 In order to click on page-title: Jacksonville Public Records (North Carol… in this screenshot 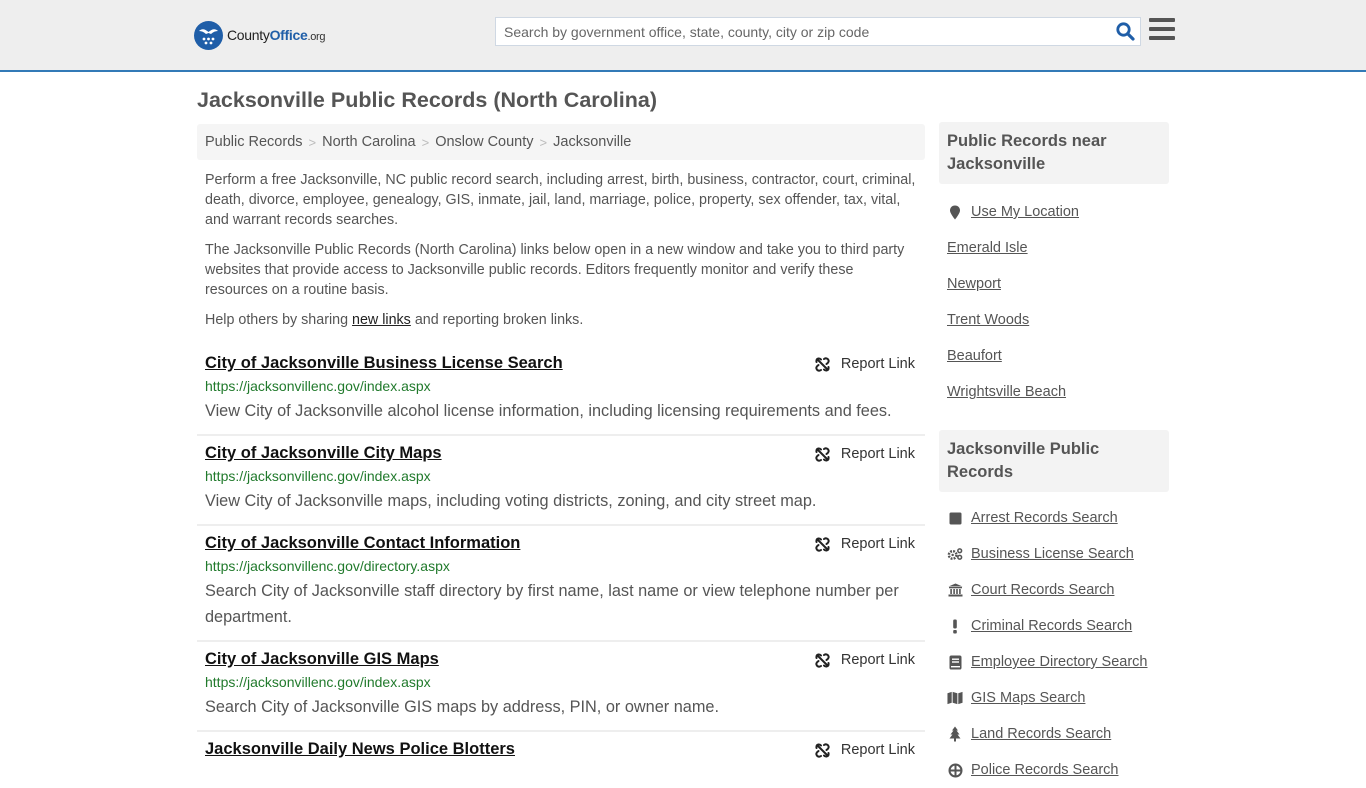, I will do `click(427, 100)`.